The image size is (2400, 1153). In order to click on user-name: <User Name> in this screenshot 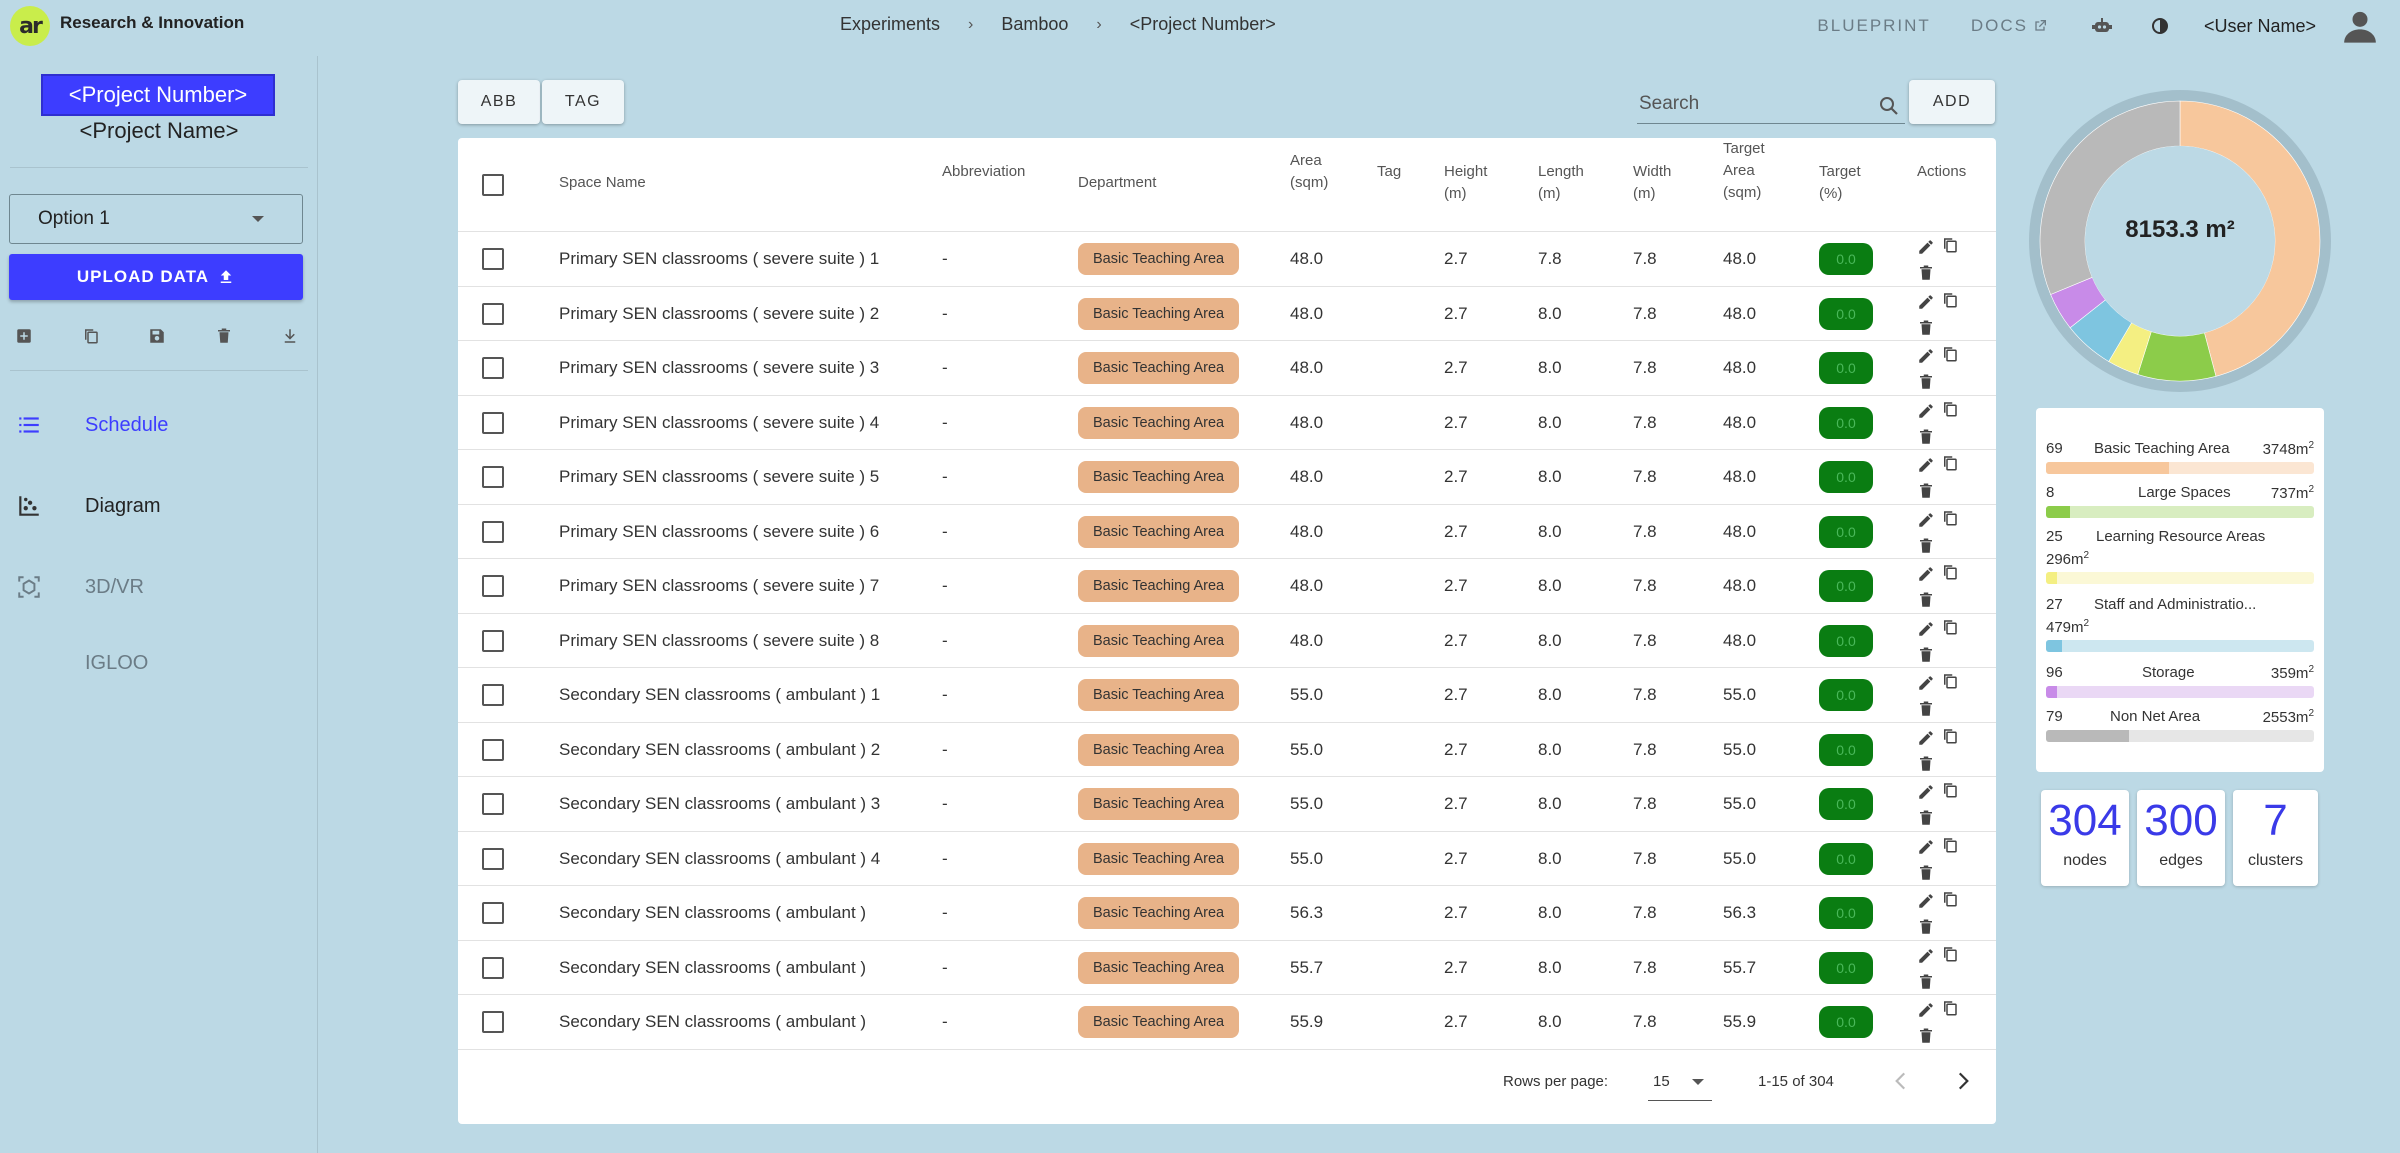, I will do `click(2260, 26)`.